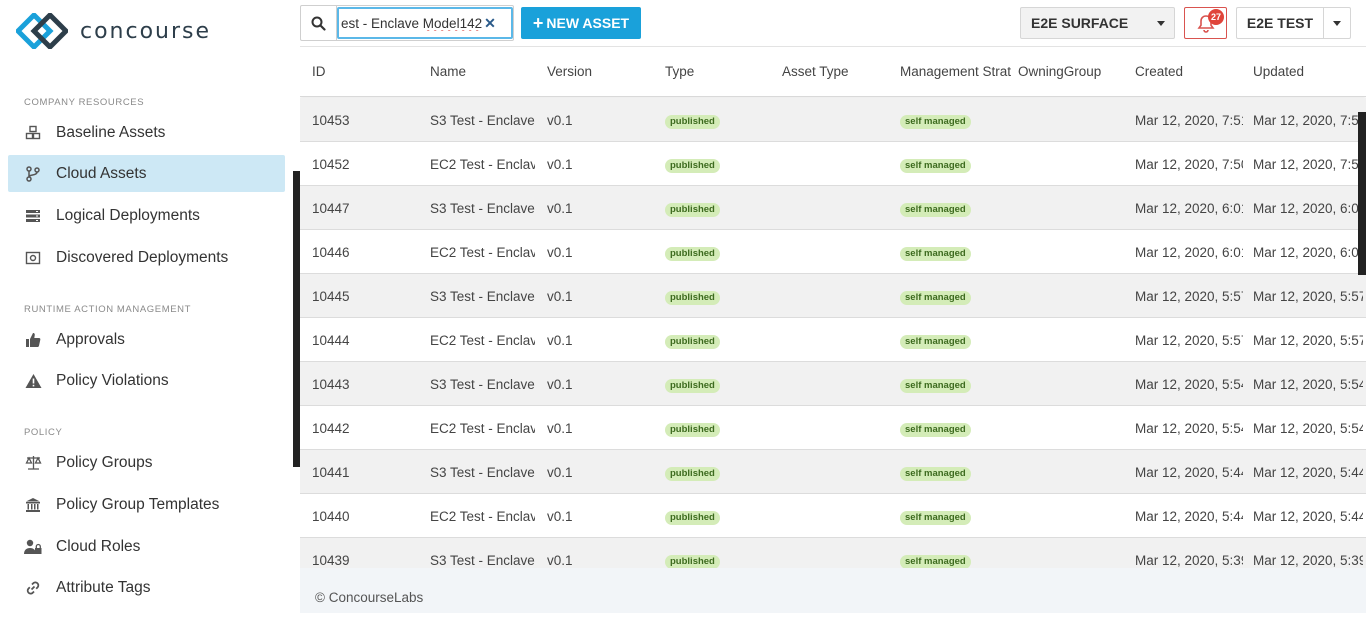 The height and width of the screenshot is (628, 1366). I want to click on user-menu-caret, so click(1337, 23).